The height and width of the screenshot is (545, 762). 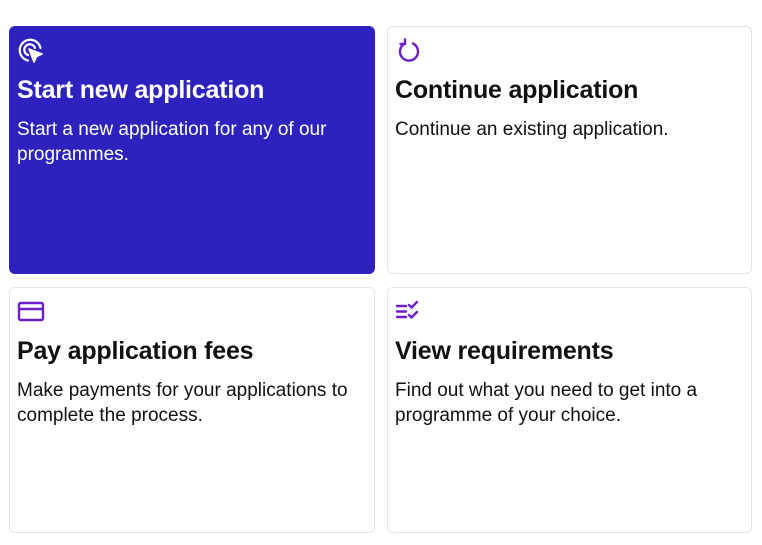 What do you see at coordinates (31, 51) in the screenshot?
I see `cursor-click-icon` at bounding box center [31, 51].